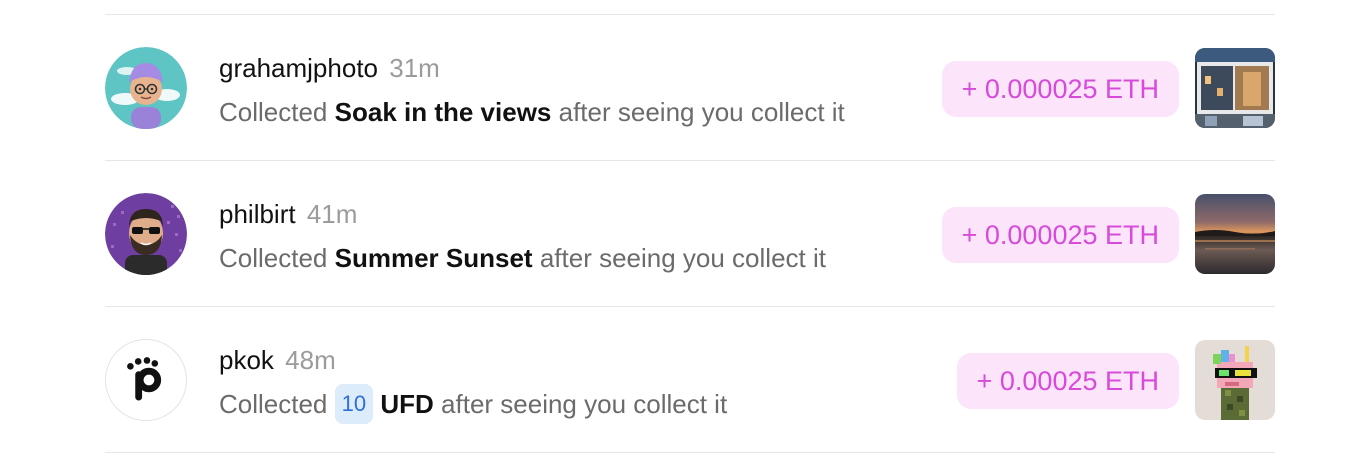  What do you see at coordinates (277, 360) in the screenshot?
I see `user-meta: pkok 48m` at bounding box center [277, 360].